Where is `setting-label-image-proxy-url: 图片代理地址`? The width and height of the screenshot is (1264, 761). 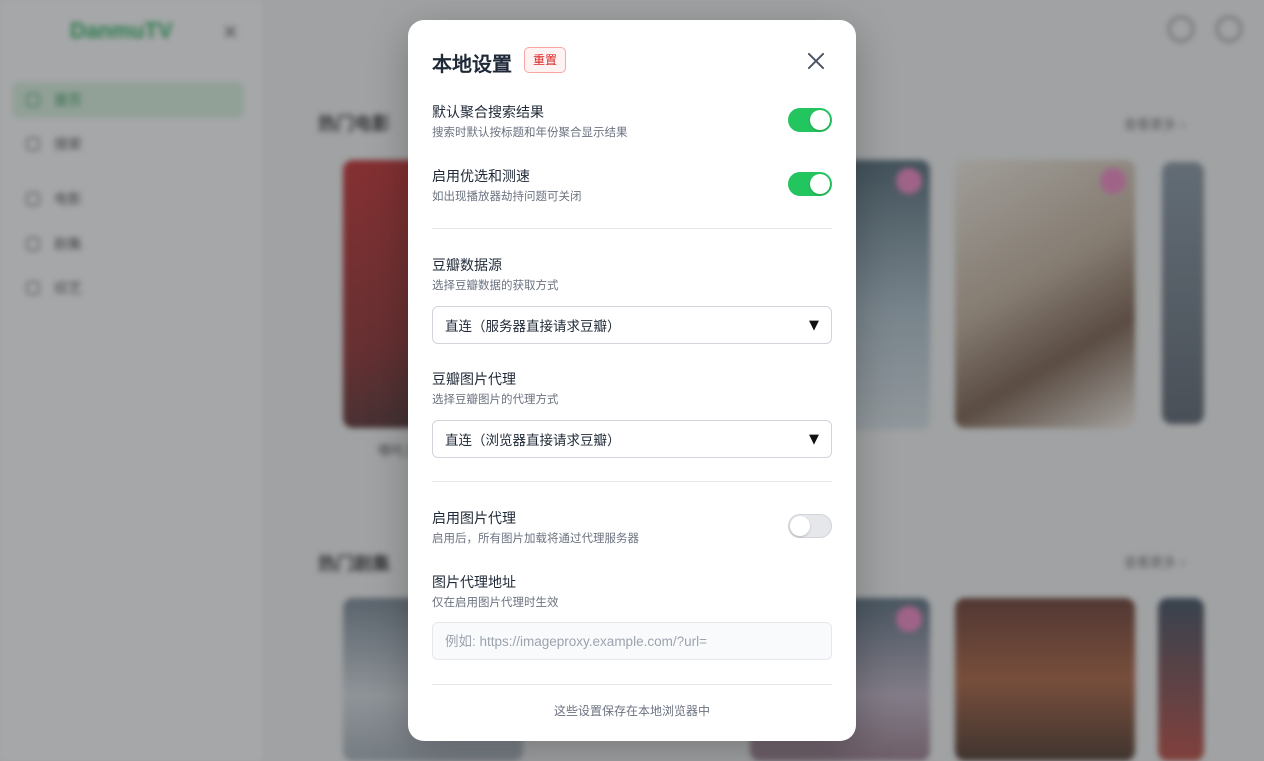 setting-label-image-proxy-url: 图片代理地址 is located at coordinates (474, 583).